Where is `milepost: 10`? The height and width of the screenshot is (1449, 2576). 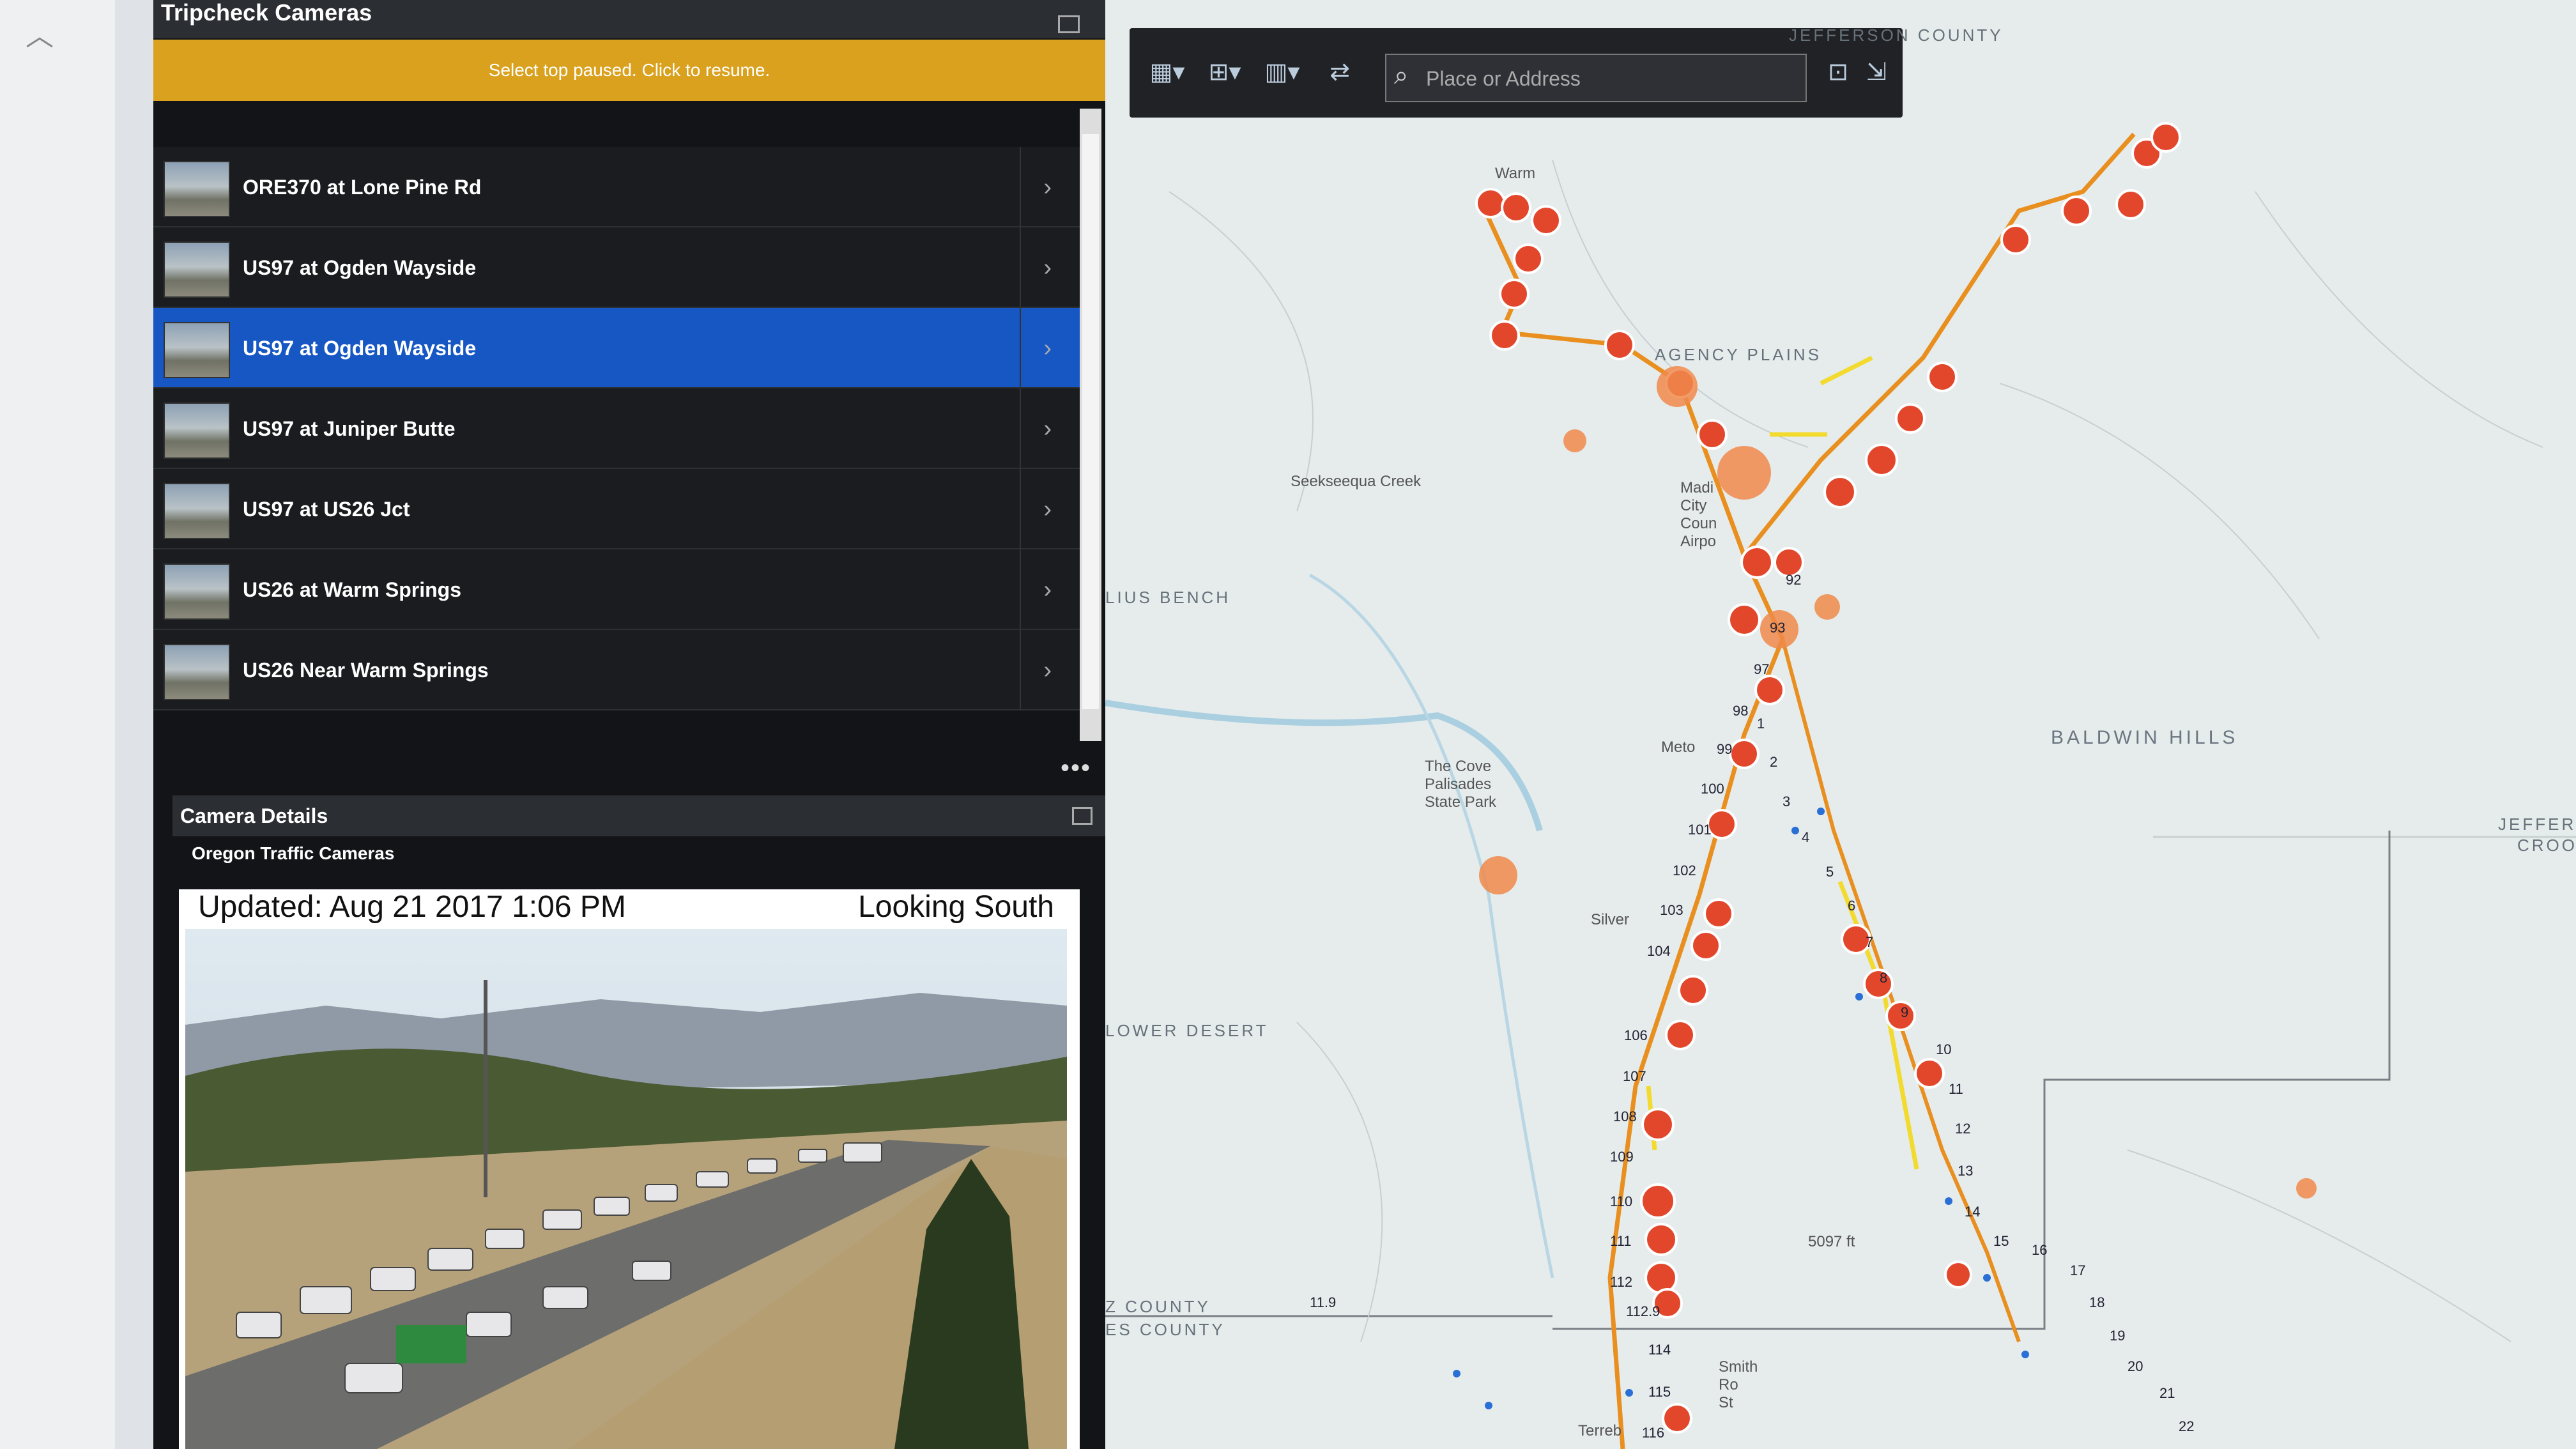
milepost: 10 is located at coordinates (1944, 1049).